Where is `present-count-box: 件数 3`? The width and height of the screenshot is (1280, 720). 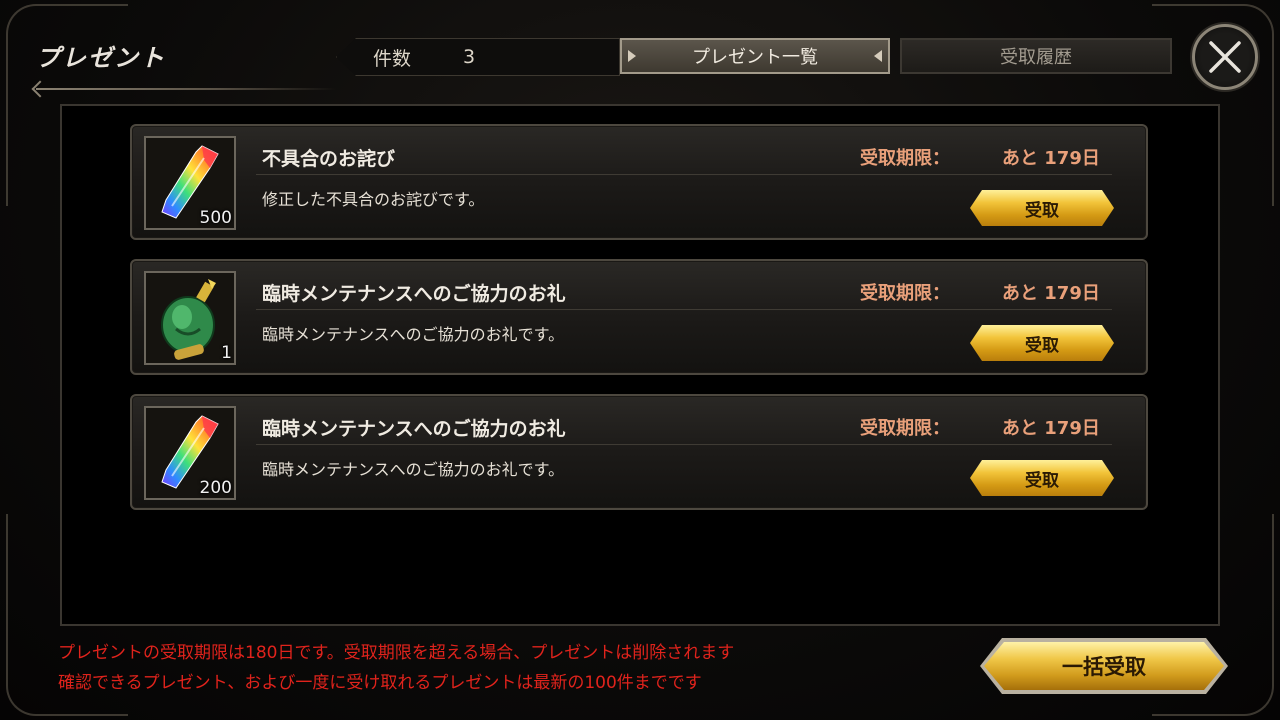
present-count-box: 件数 3 is located at coordinates (478, 57).